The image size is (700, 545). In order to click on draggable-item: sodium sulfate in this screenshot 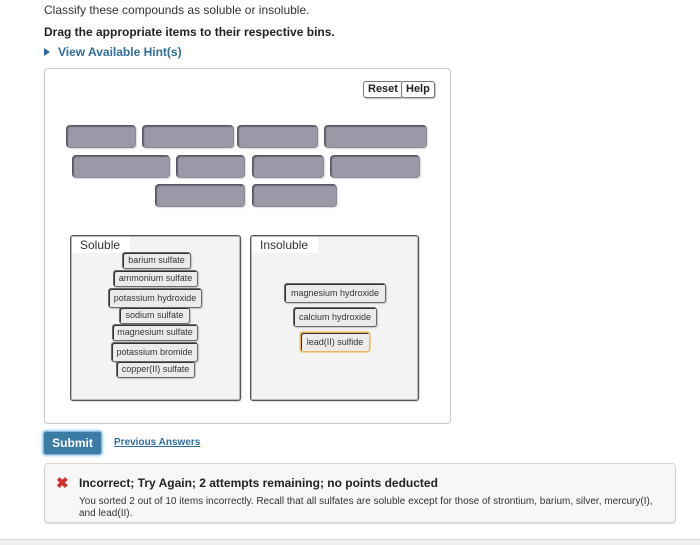, I will do `click(154, 315)`.